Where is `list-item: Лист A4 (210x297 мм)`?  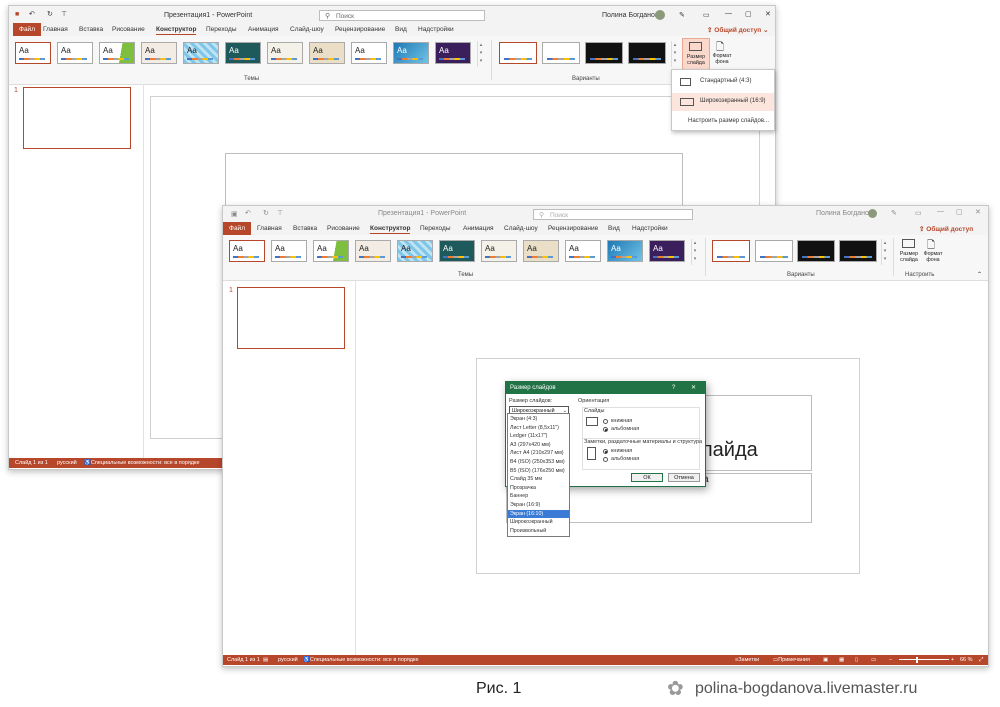 list-item: Лист A4 (210x297 мм) is located at coordinates (538, 453).